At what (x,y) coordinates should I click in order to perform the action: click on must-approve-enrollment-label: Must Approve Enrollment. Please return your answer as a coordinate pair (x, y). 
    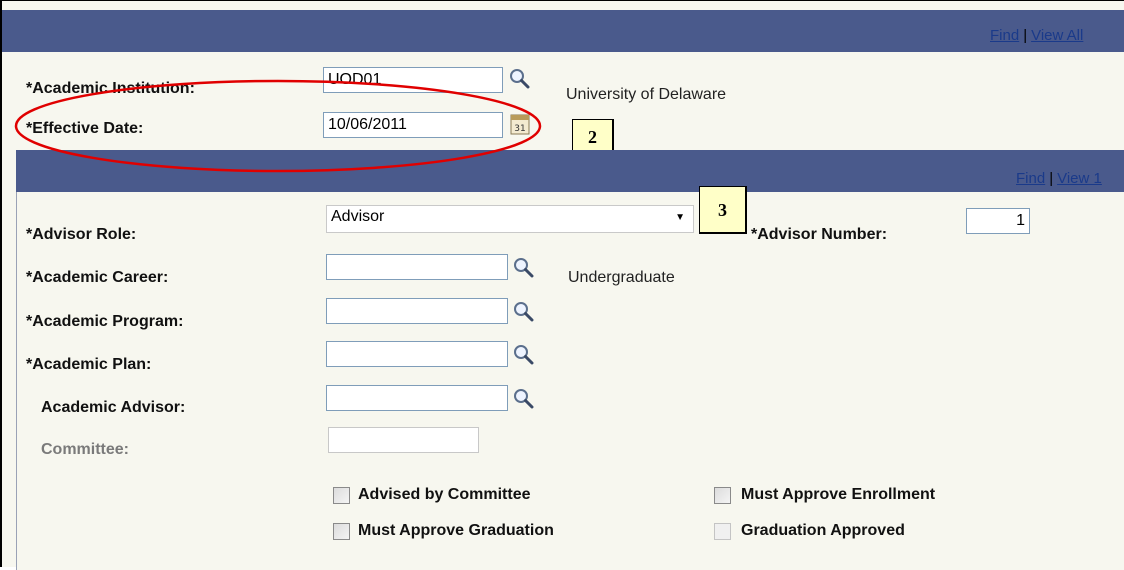
    Looking at the image, I should click on (838, 494).